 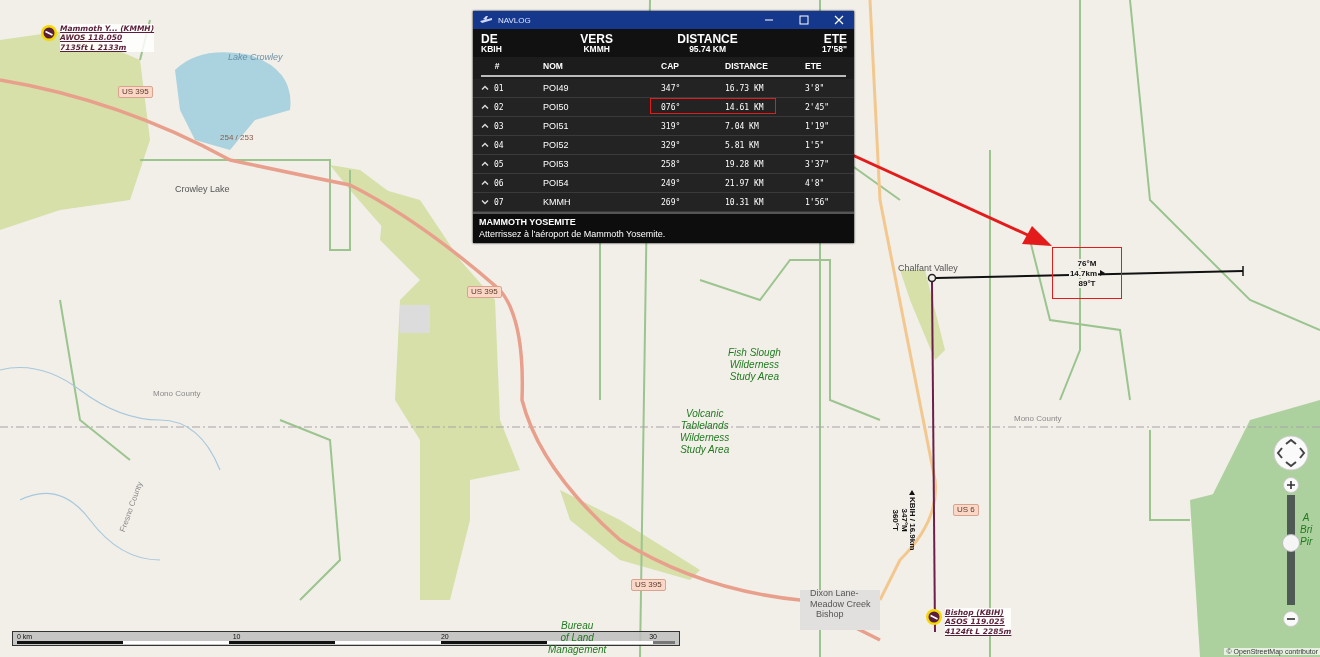 I want to click on area-label: Bureau of Land Management, so click(x=577, y=638).